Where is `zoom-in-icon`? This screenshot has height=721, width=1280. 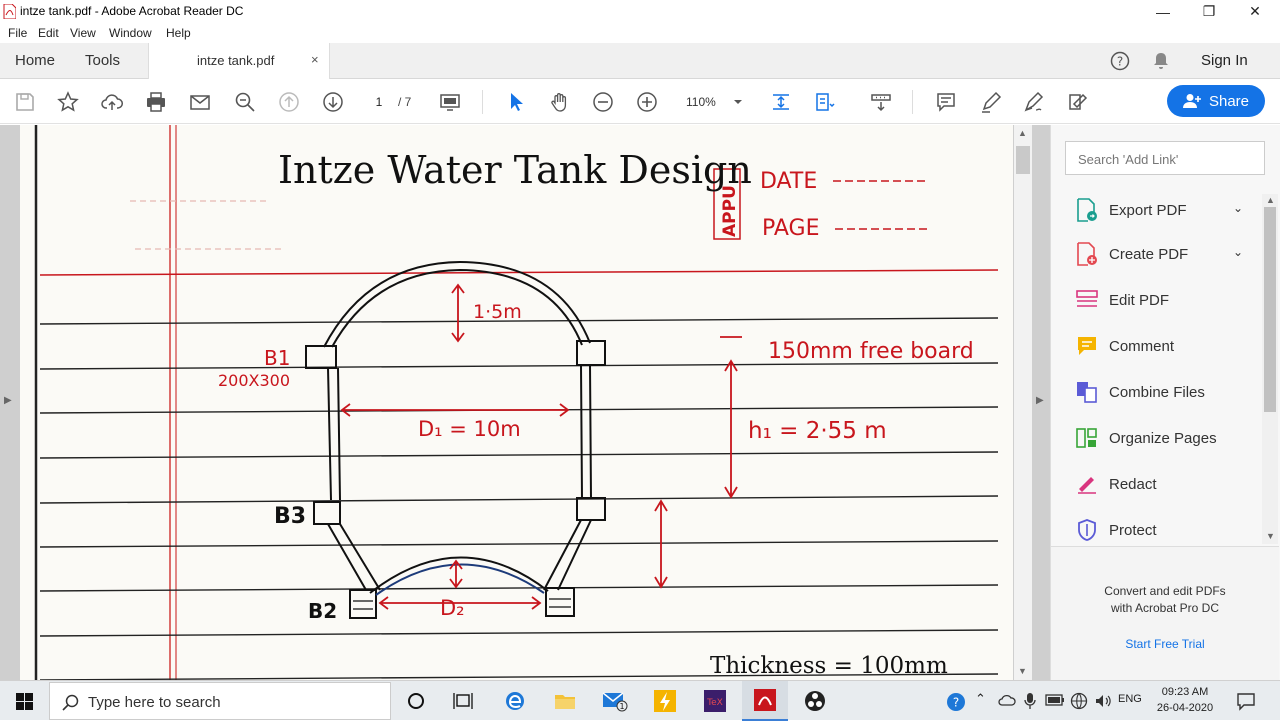 zoom-in-icon is located at coordinates (647, 102).